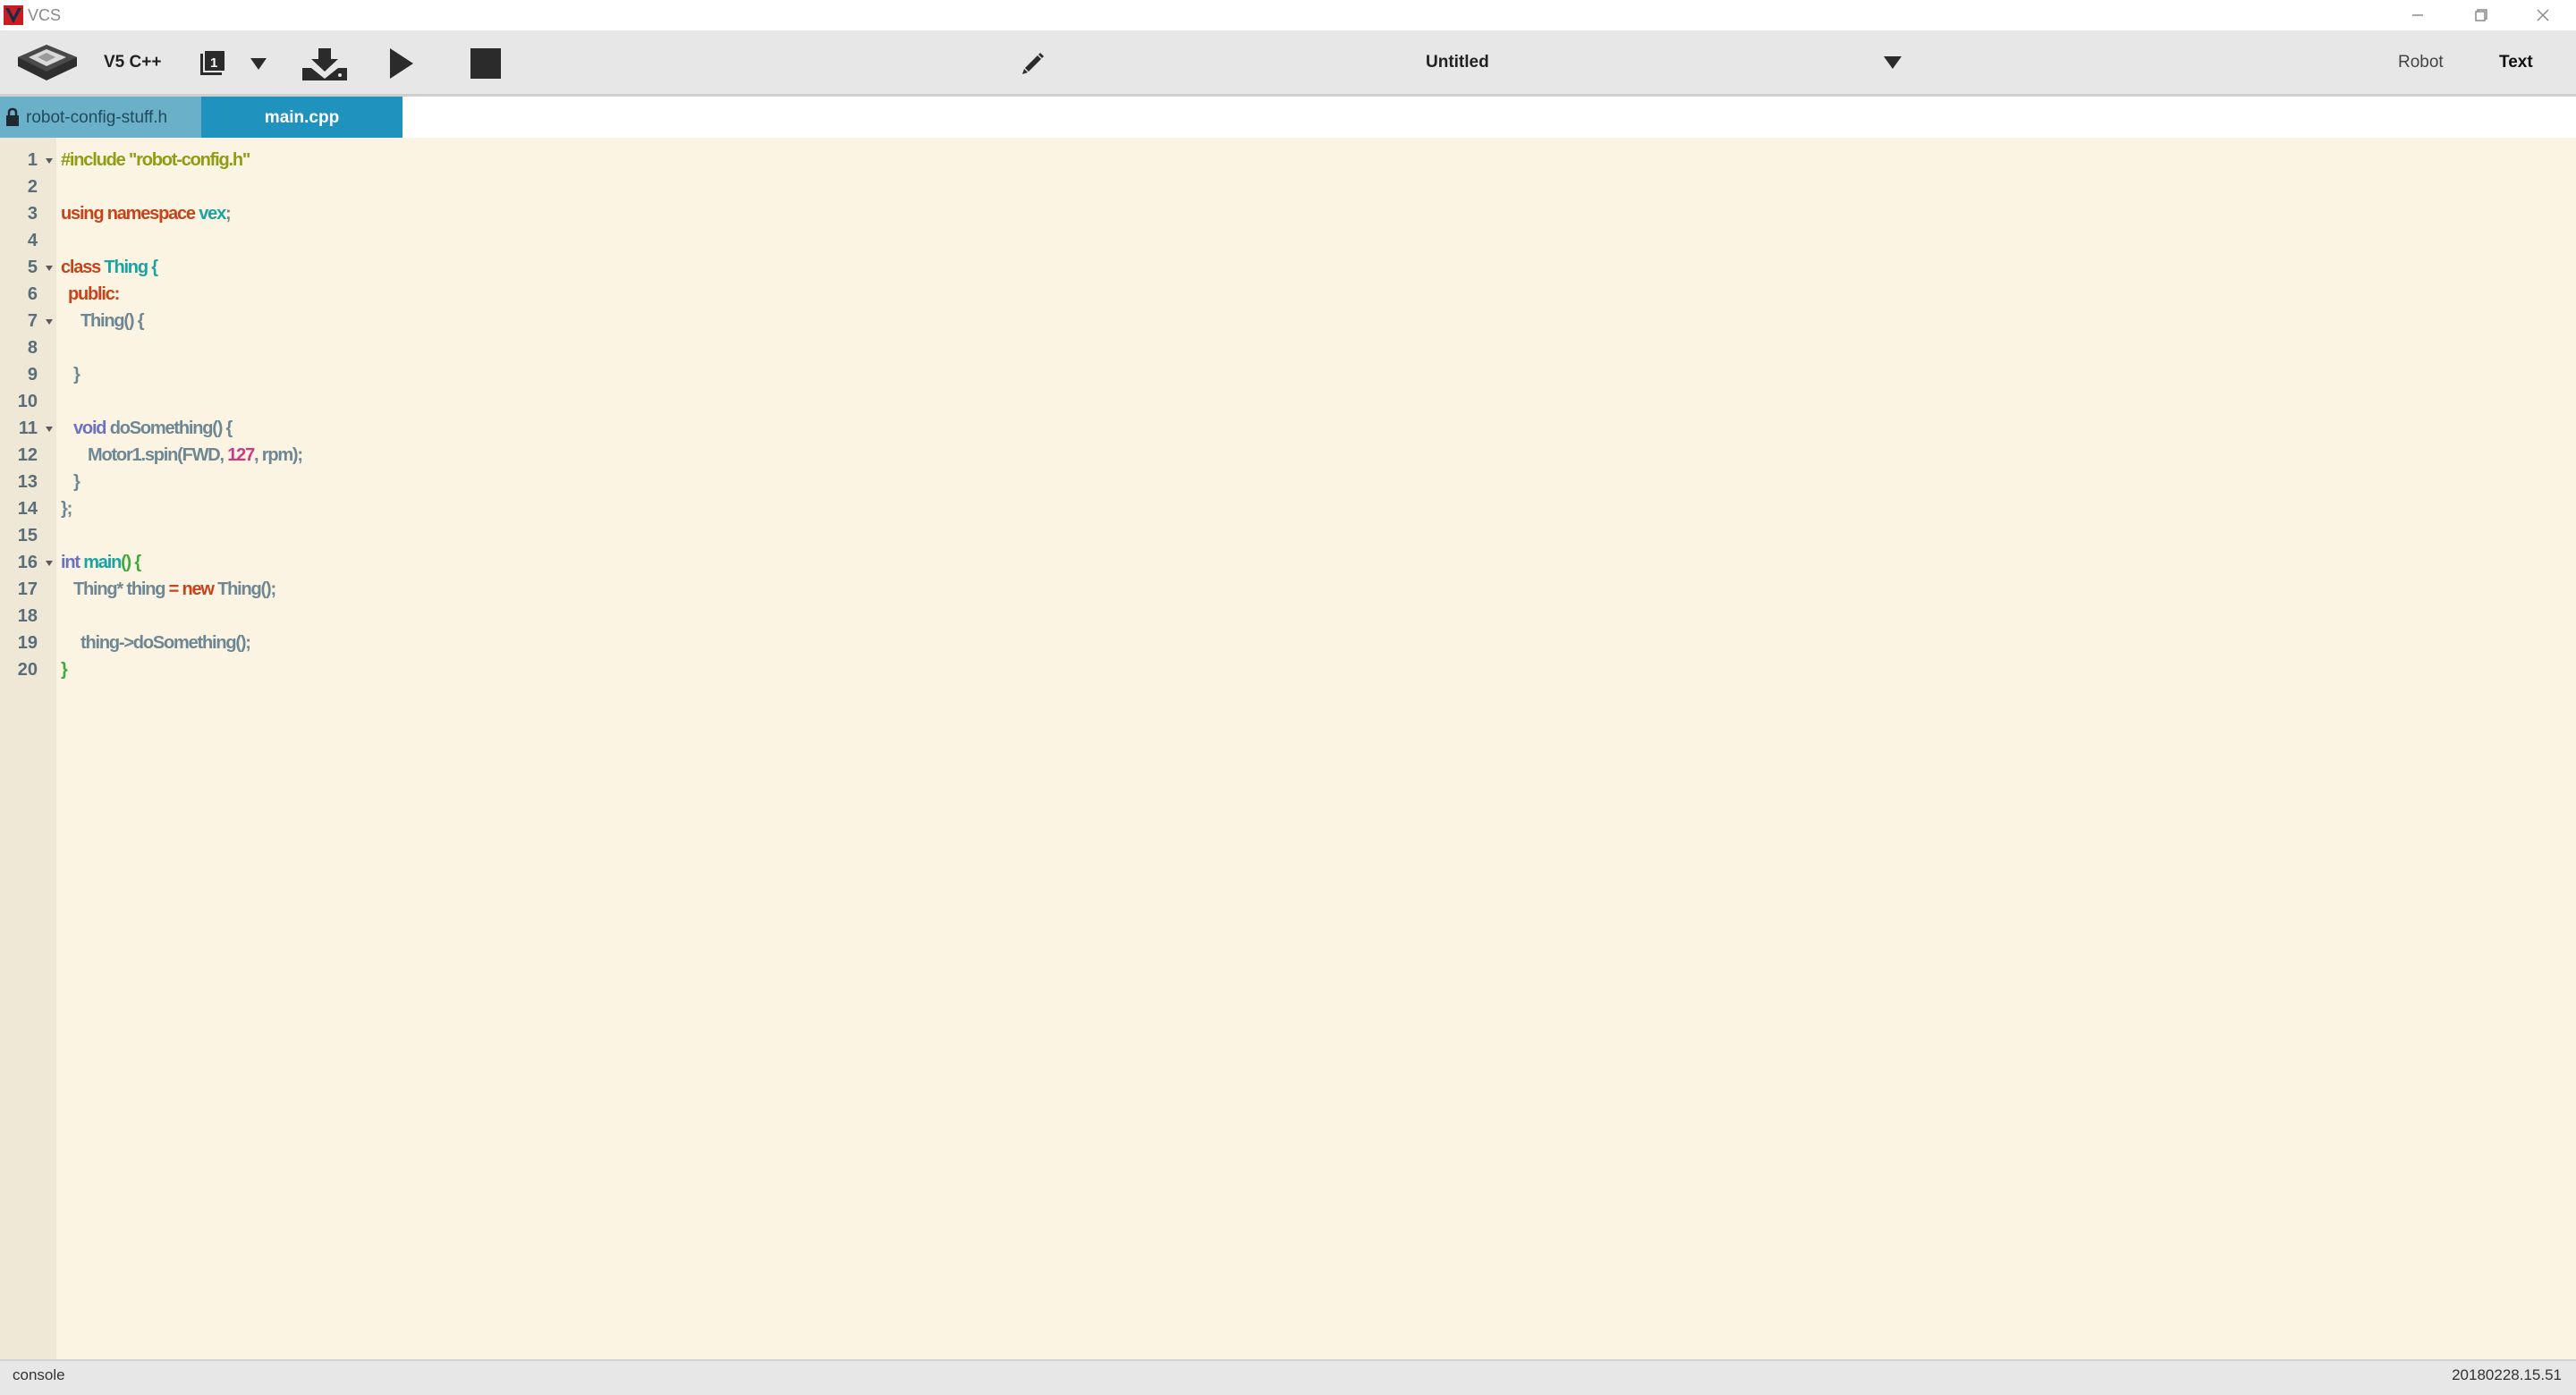 The width and height of the screenshot is (2576, 1395). What do you see at coordinates (66, 509) in the screenshot?
I see `code-text: };` at bounding box center [66, 509].